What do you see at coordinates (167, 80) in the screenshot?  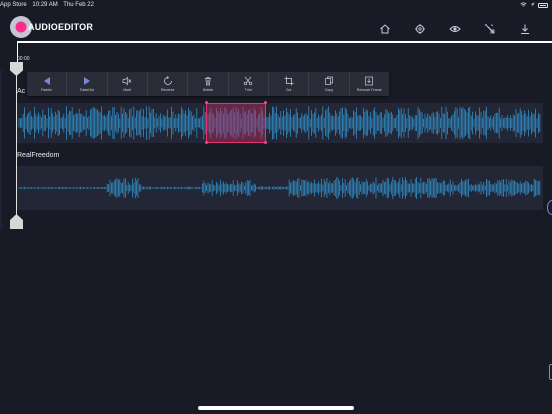 I see `reverse-icon` at bounding box center [167, 80].